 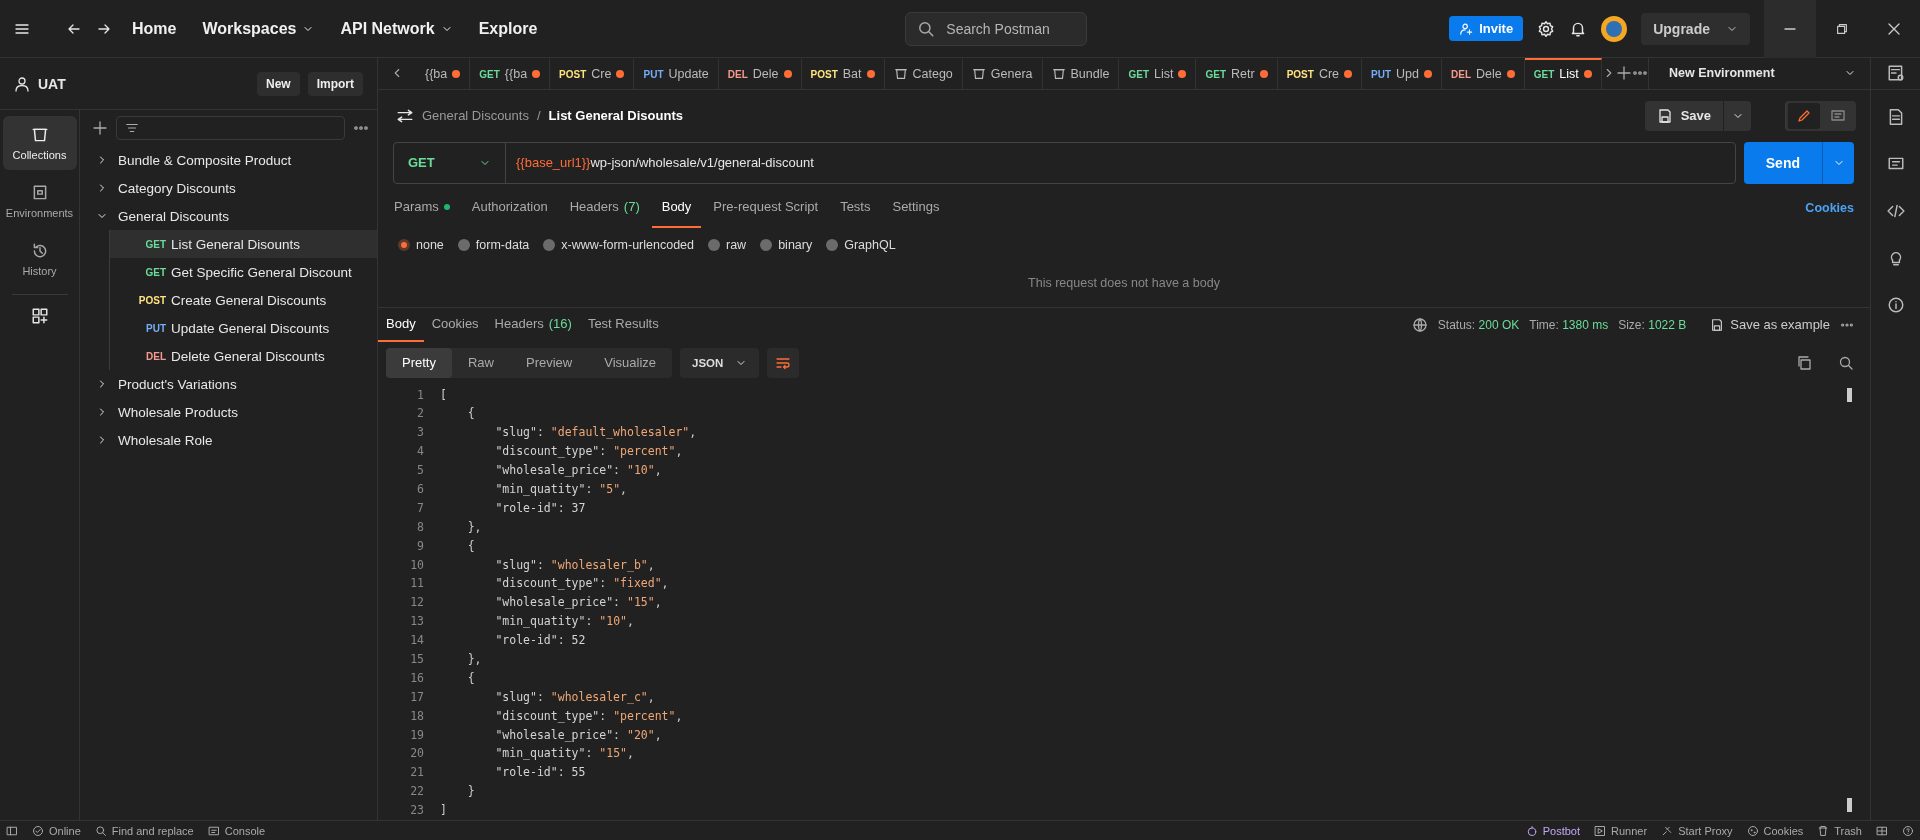 I want to click on view-mode-tab: Visualize, so click(x=630, y=362).